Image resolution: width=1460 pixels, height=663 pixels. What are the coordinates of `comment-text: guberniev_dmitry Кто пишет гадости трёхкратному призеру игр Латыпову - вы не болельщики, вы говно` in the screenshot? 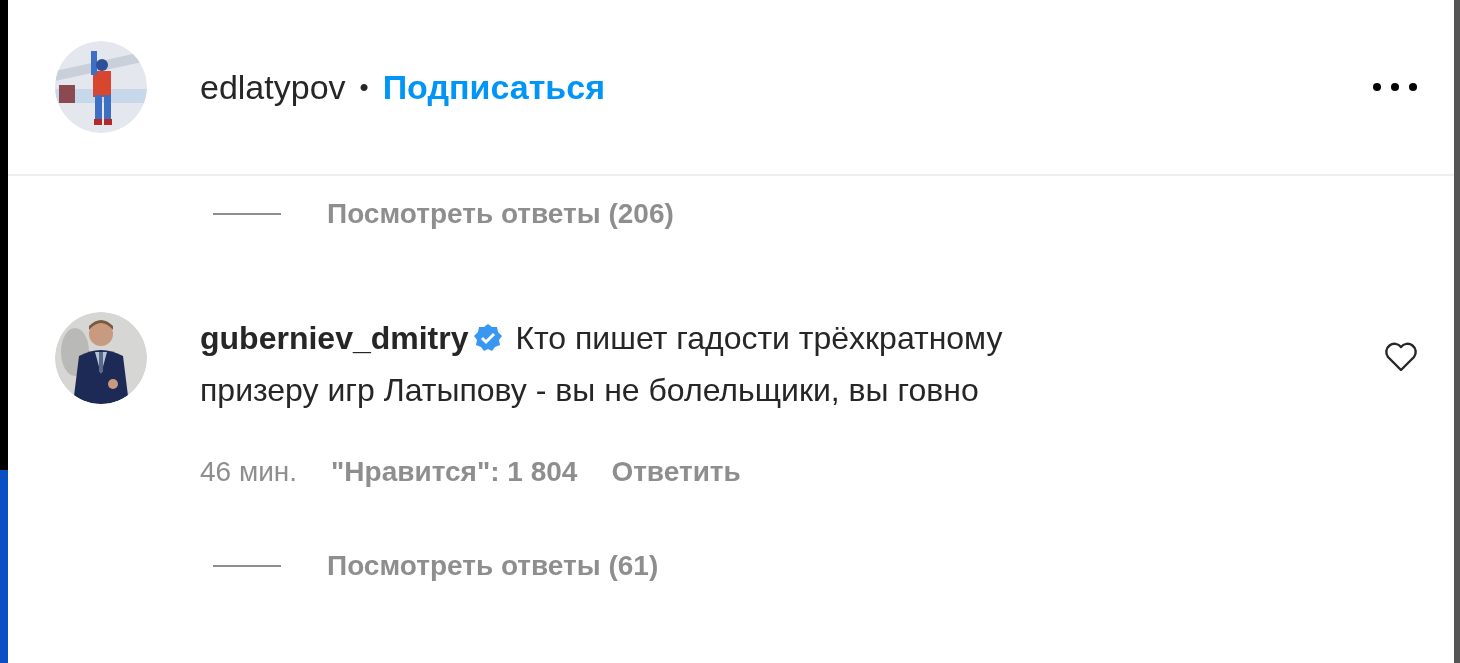 It's located at (602, 364).